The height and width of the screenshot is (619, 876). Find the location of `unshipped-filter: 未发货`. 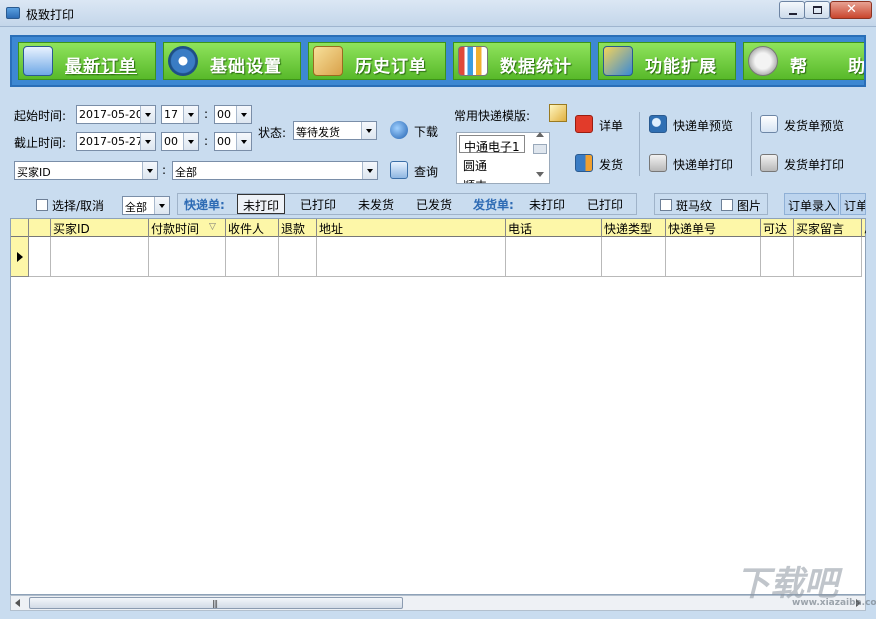

unshipped-filter: 未发货 is located at coordinates (376, 204).